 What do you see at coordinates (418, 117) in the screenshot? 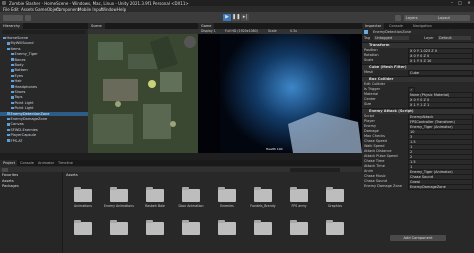
I see `enemy-attack-row: Script EnemyAttack` at bounding box center [418, 117].